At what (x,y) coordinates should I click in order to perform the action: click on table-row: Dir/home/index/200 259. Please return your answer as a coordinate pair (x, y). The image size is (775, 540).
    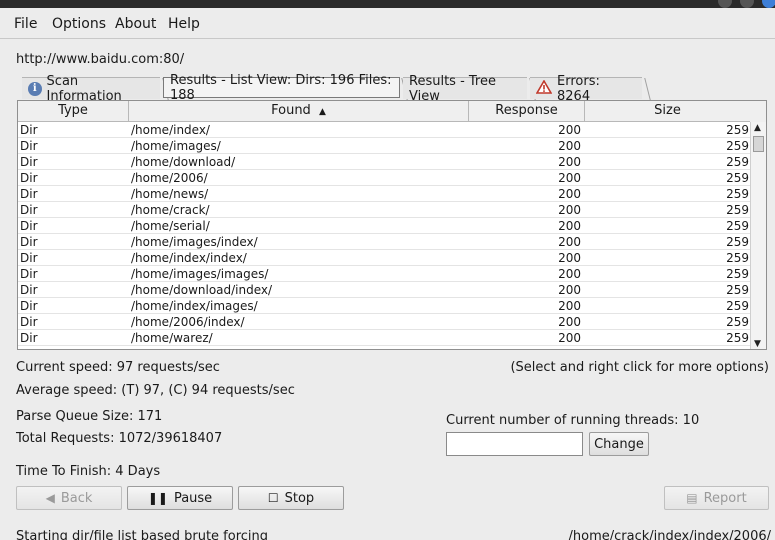
    Looking at the image, I should click on (384, 130).